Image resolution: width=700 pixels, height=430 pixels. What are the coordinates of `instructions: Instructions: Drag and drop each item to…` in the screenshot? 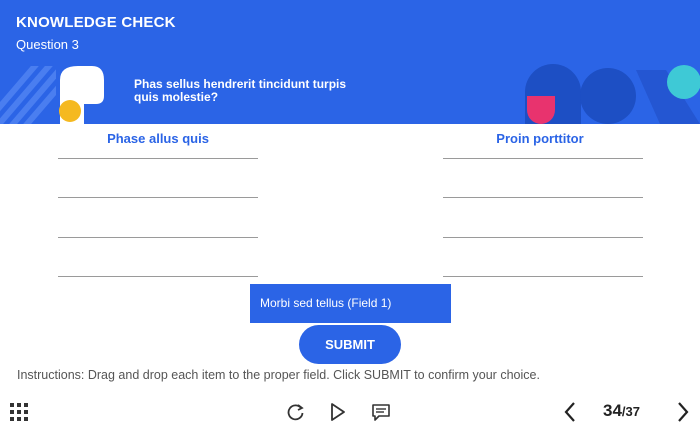 It's located at (278, 375).